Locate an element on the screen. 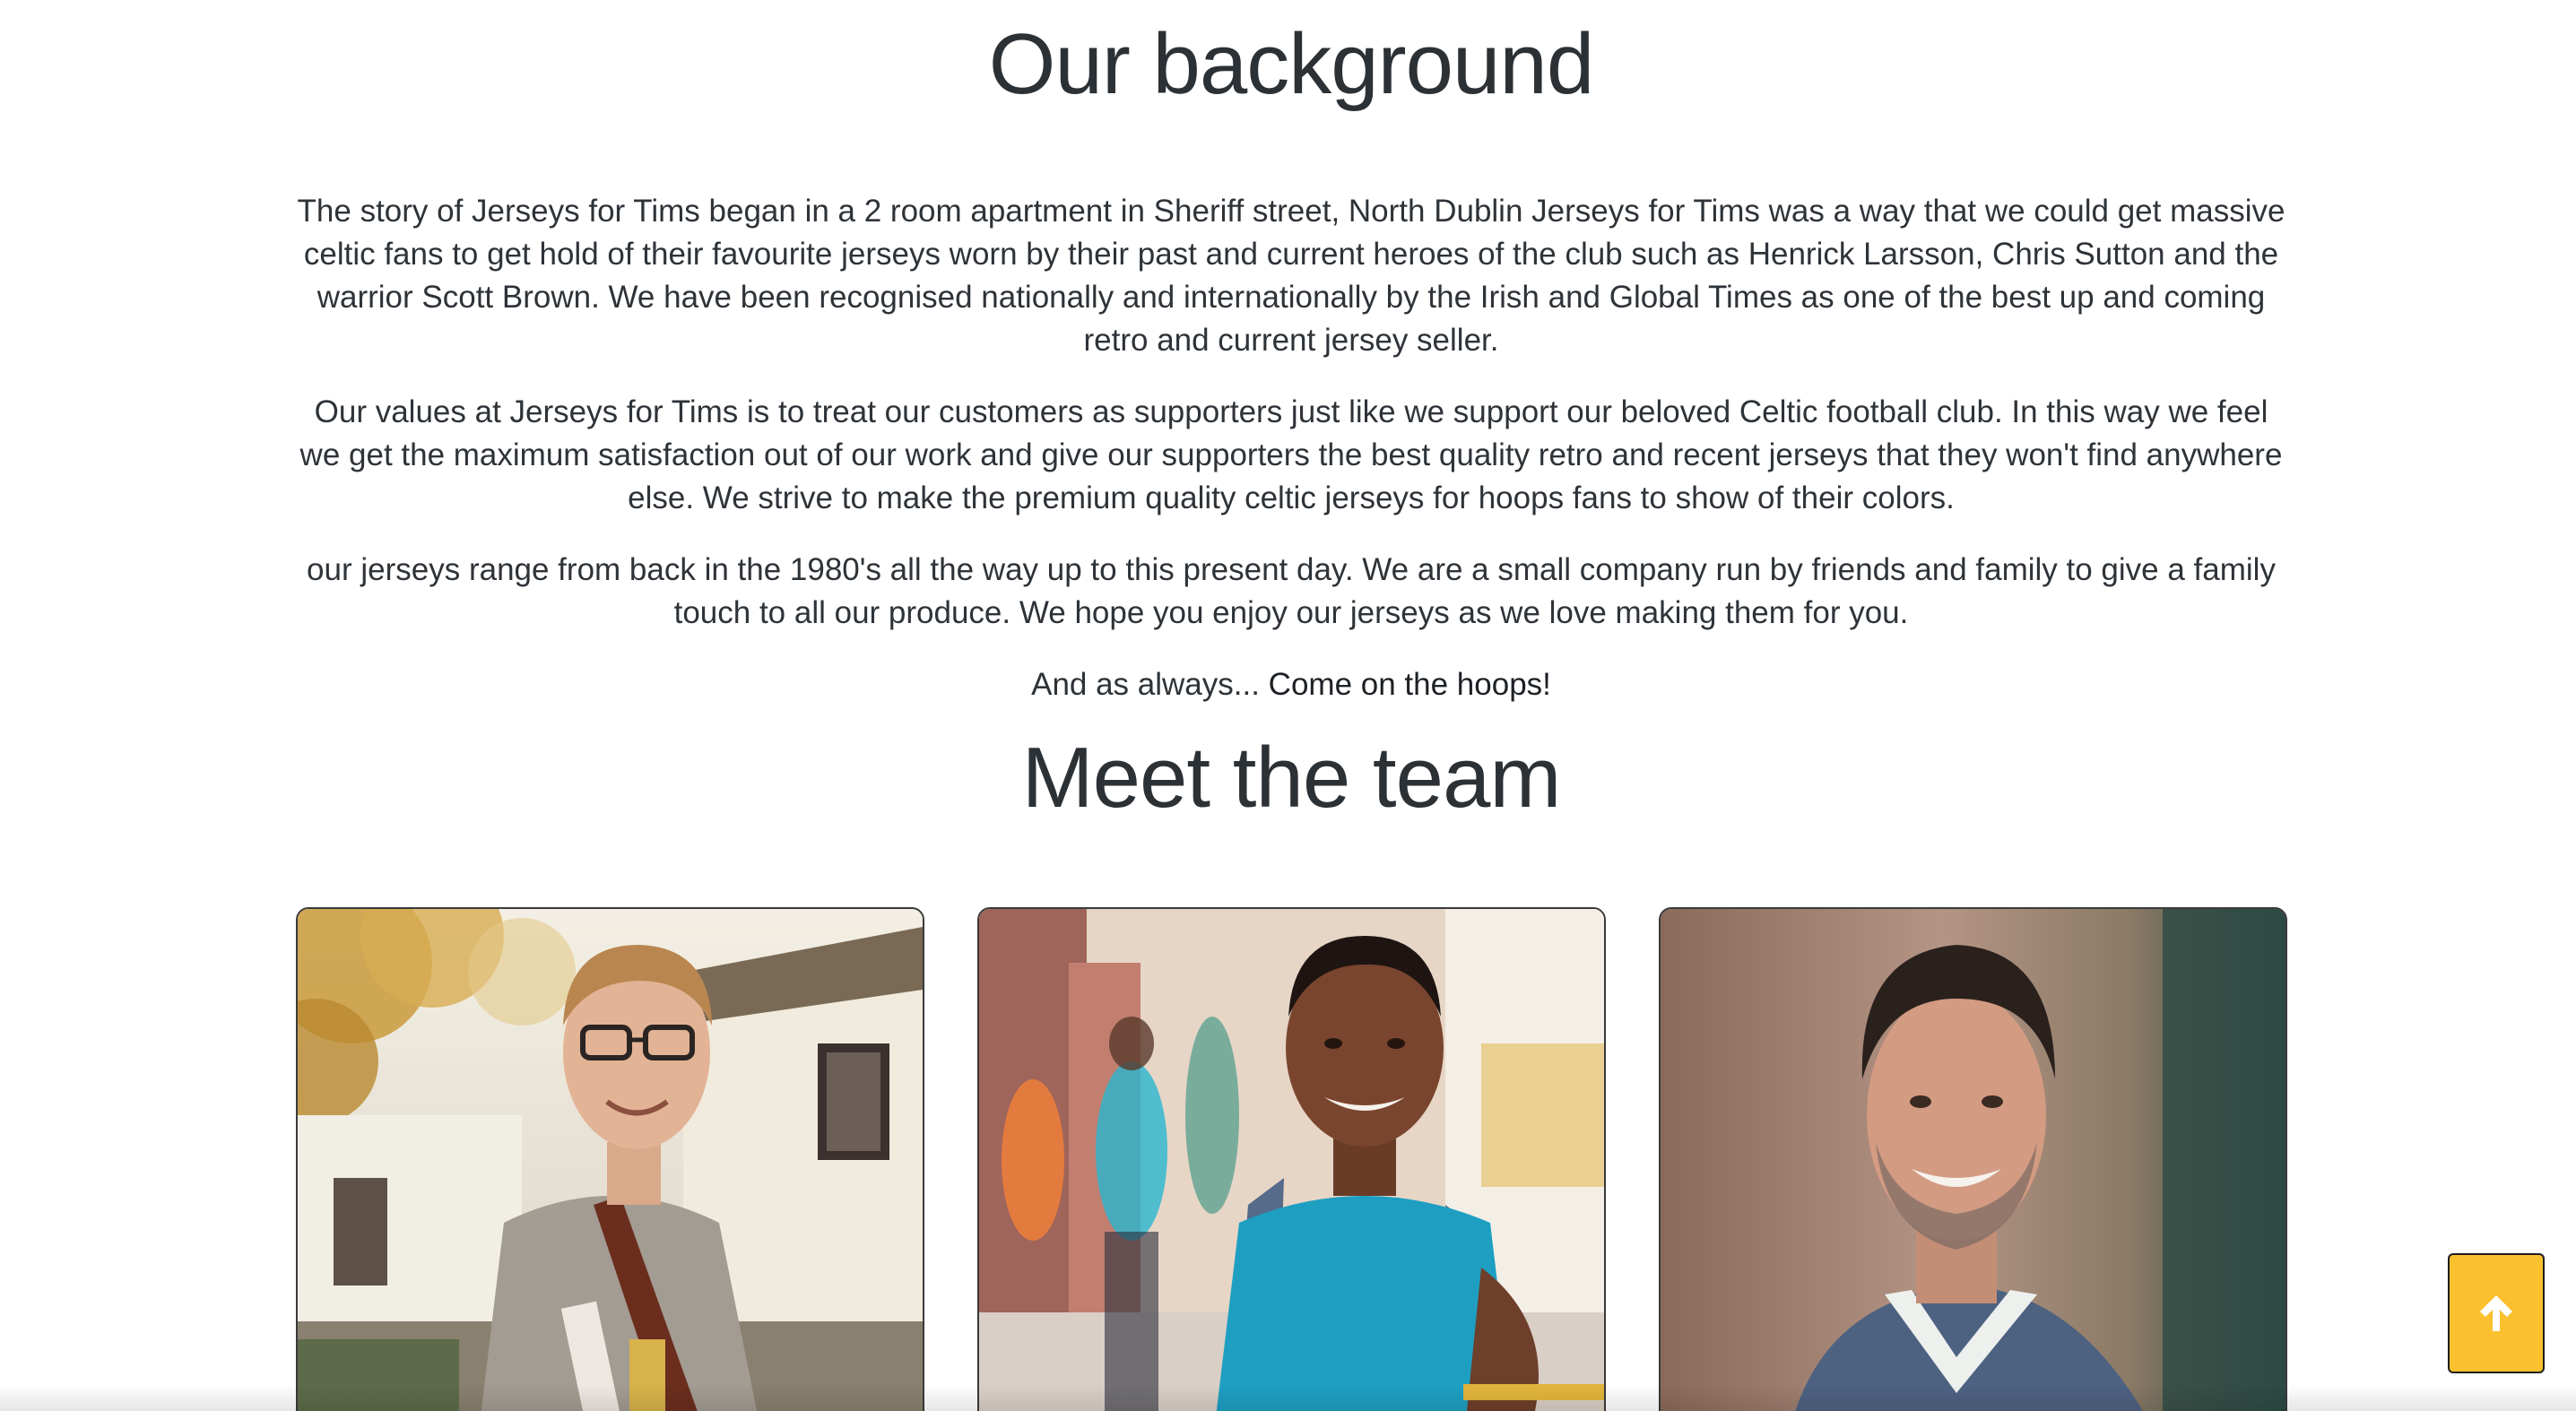 The height and width of the screenshot is (1411, 2576). team-photo-smiling-man-grey-sweater is located at coordinates (1973, 1160).